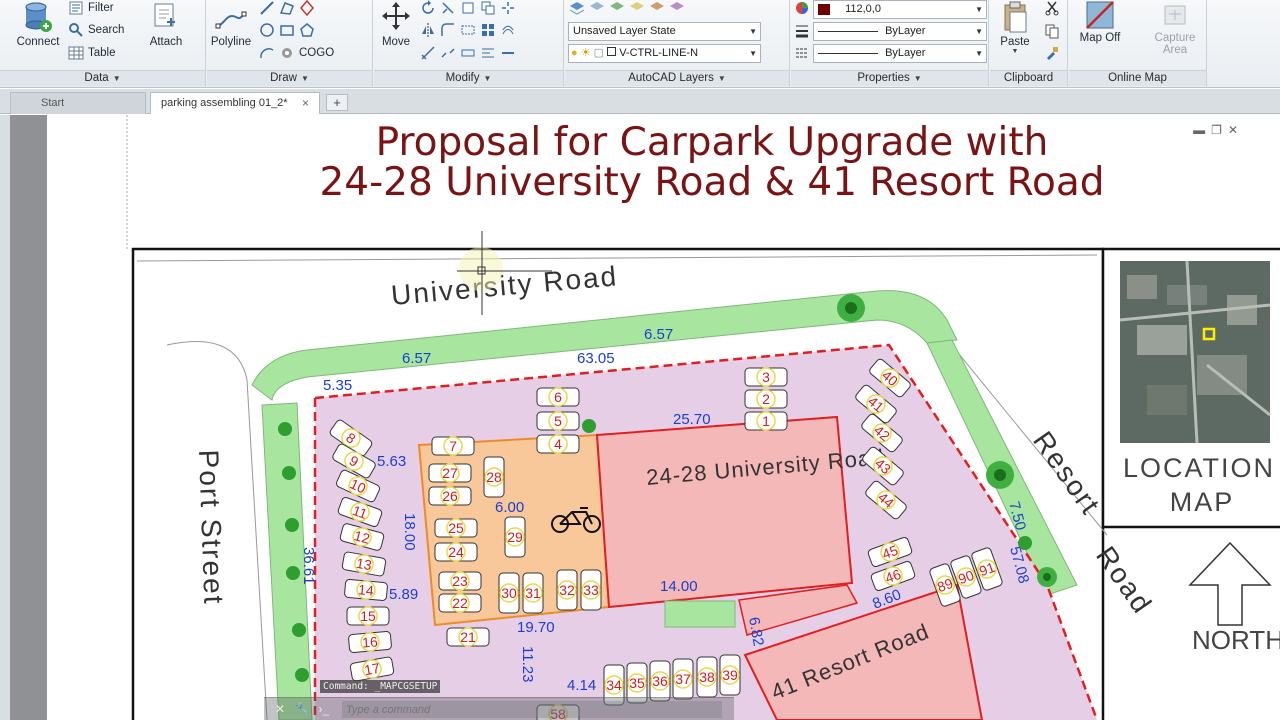 The image size is (1280, 720). Describe the element at coordinates (637, 8) in the screenshot. I see `layer-freeze-icon` at that location.